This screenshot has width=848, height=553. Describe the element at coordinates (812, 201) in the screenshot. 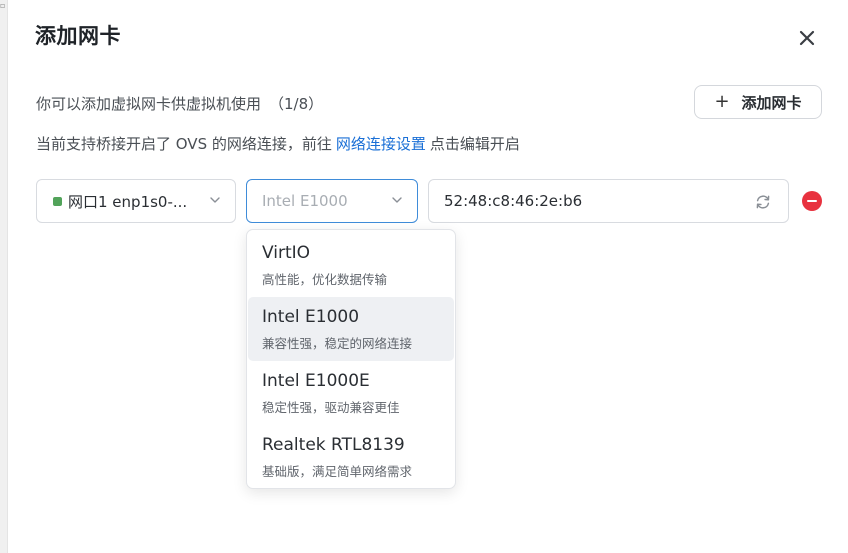

I see `remove-nic-icon` at that location.